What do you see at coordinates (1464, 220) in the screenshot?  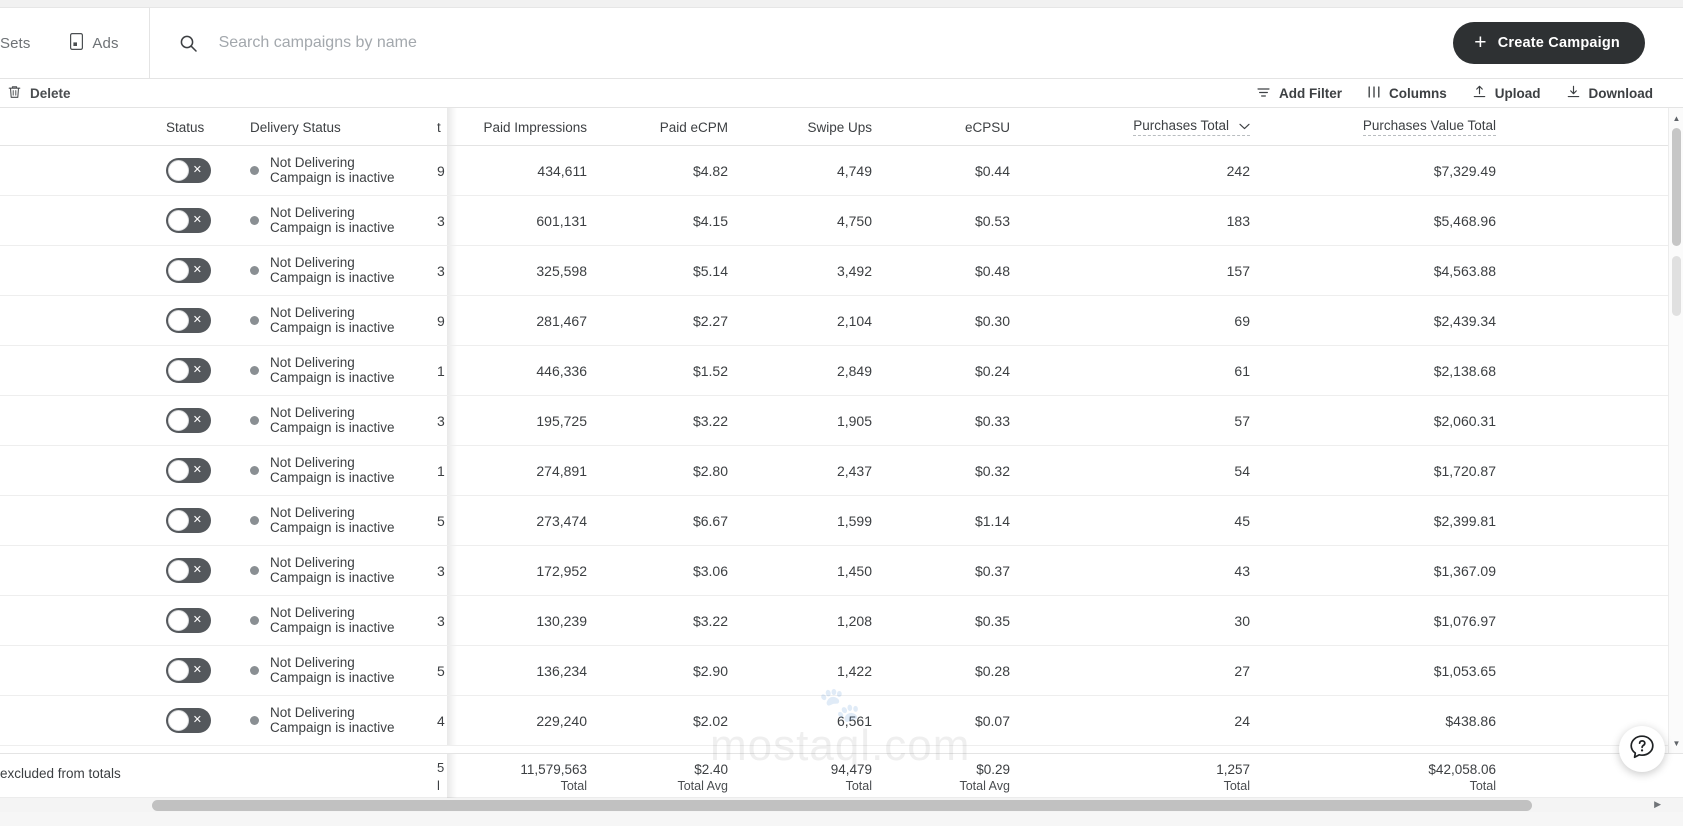 I see `cell-purchases_value_total: $5,468.96` at bounding box center [1464, 220].